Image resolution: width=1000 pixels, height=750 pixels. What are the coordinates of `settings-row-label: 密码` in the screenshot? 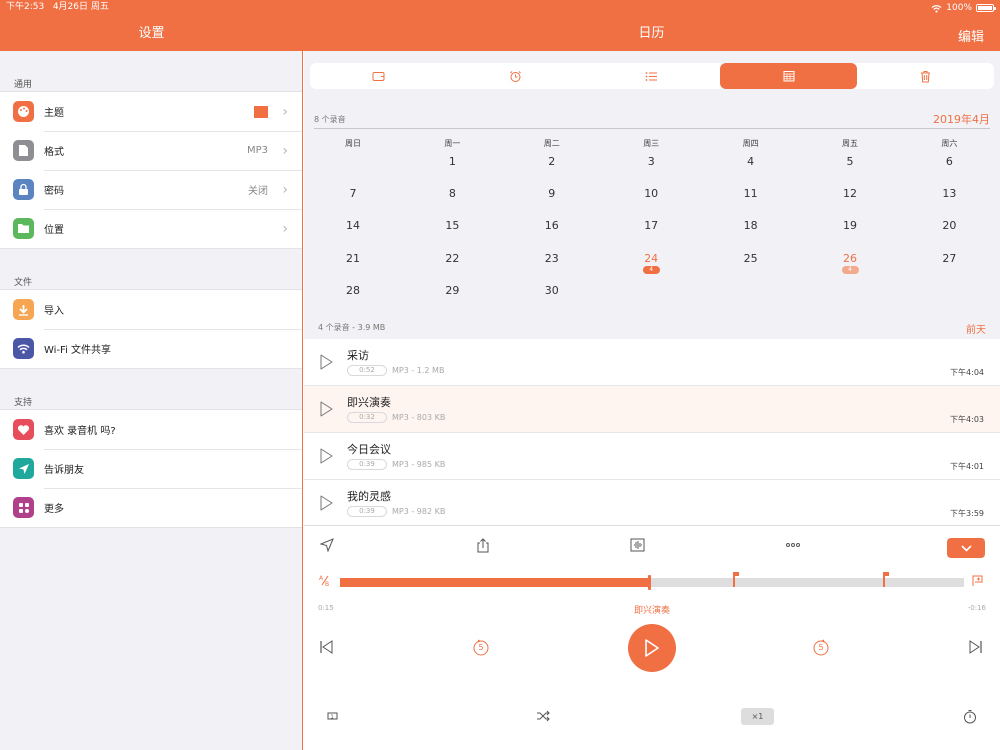 It's located at (54, 191).